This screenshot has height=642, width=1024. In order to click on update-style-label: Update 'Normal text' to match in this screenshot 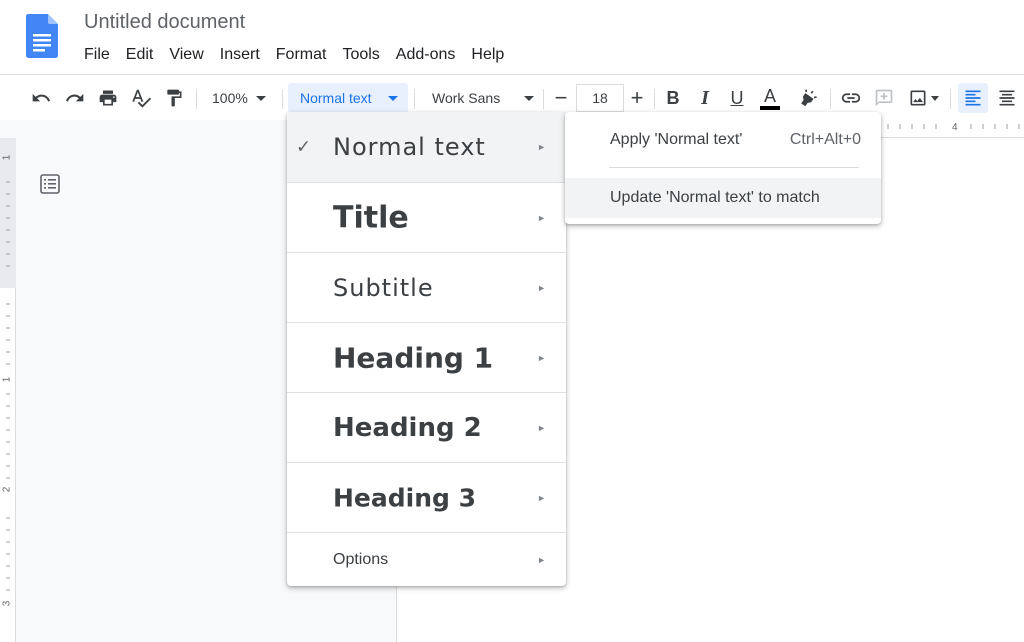, I will do `click(715, 197)`.